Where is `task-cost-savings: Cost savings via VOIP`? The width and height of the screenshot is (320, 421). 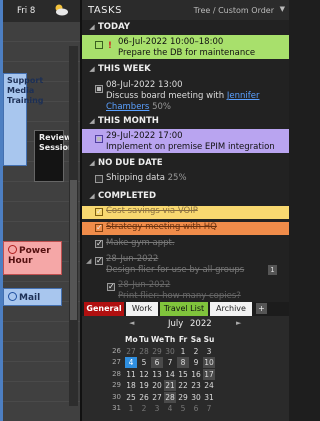 task-cost-savings: Cost savings via VOIP is located at coordinates (185, 212).